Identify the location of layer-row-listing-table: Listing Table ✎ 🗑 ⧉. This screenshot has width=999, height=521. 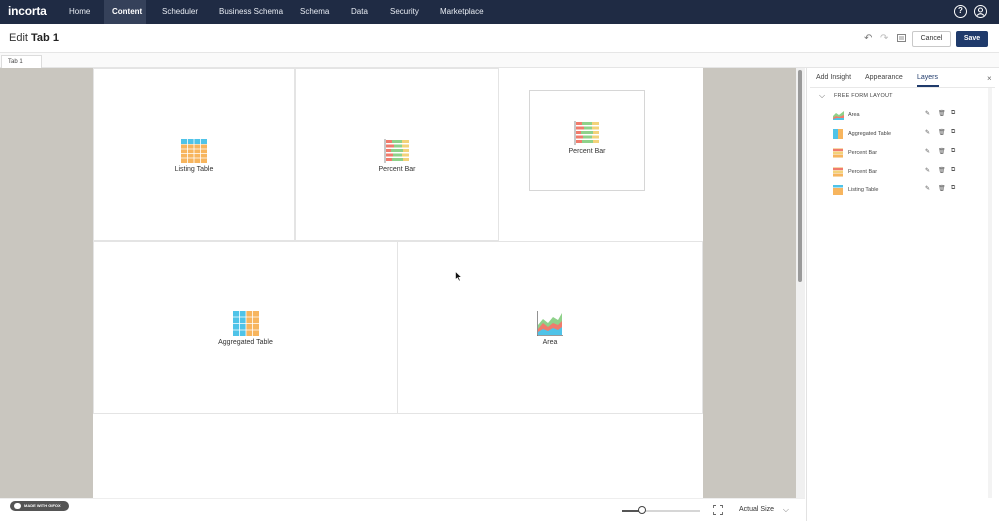
(898, 190).